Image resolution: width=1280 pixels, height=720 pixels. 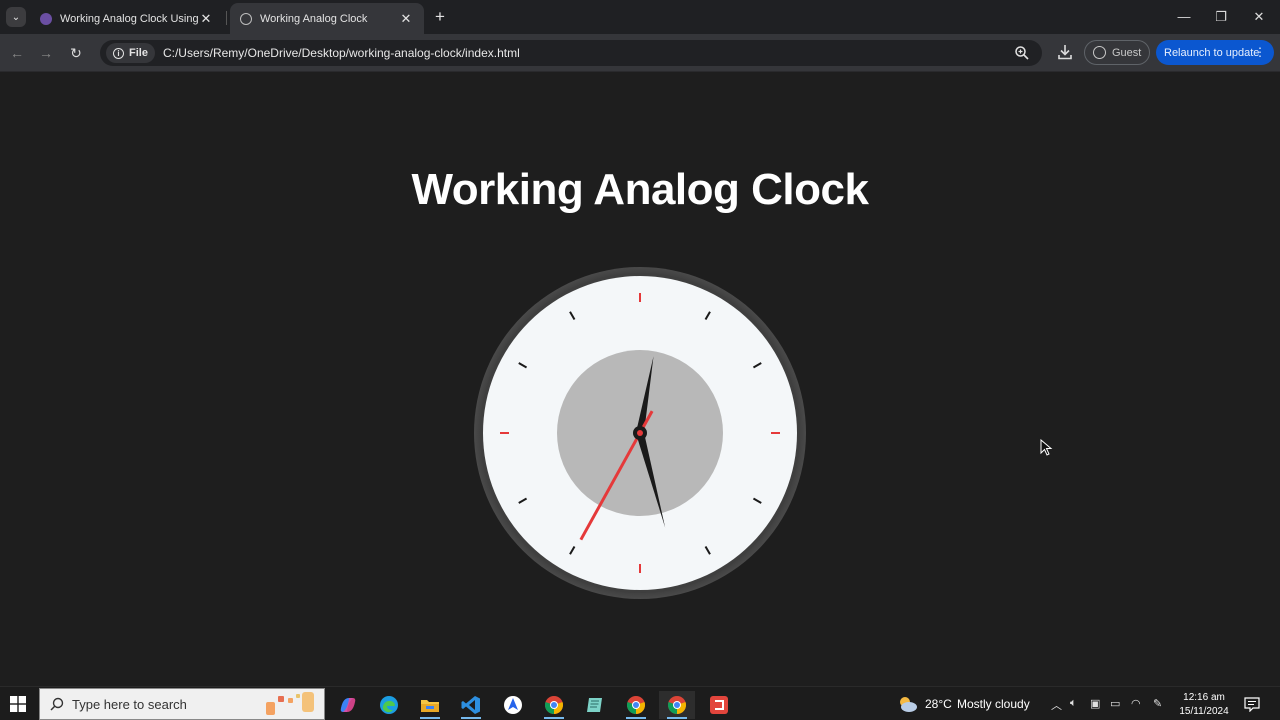 What do you see at coordinates (1065, 52) in the screenshot?
I see `download-icon` at bounding box center [1065, 52].